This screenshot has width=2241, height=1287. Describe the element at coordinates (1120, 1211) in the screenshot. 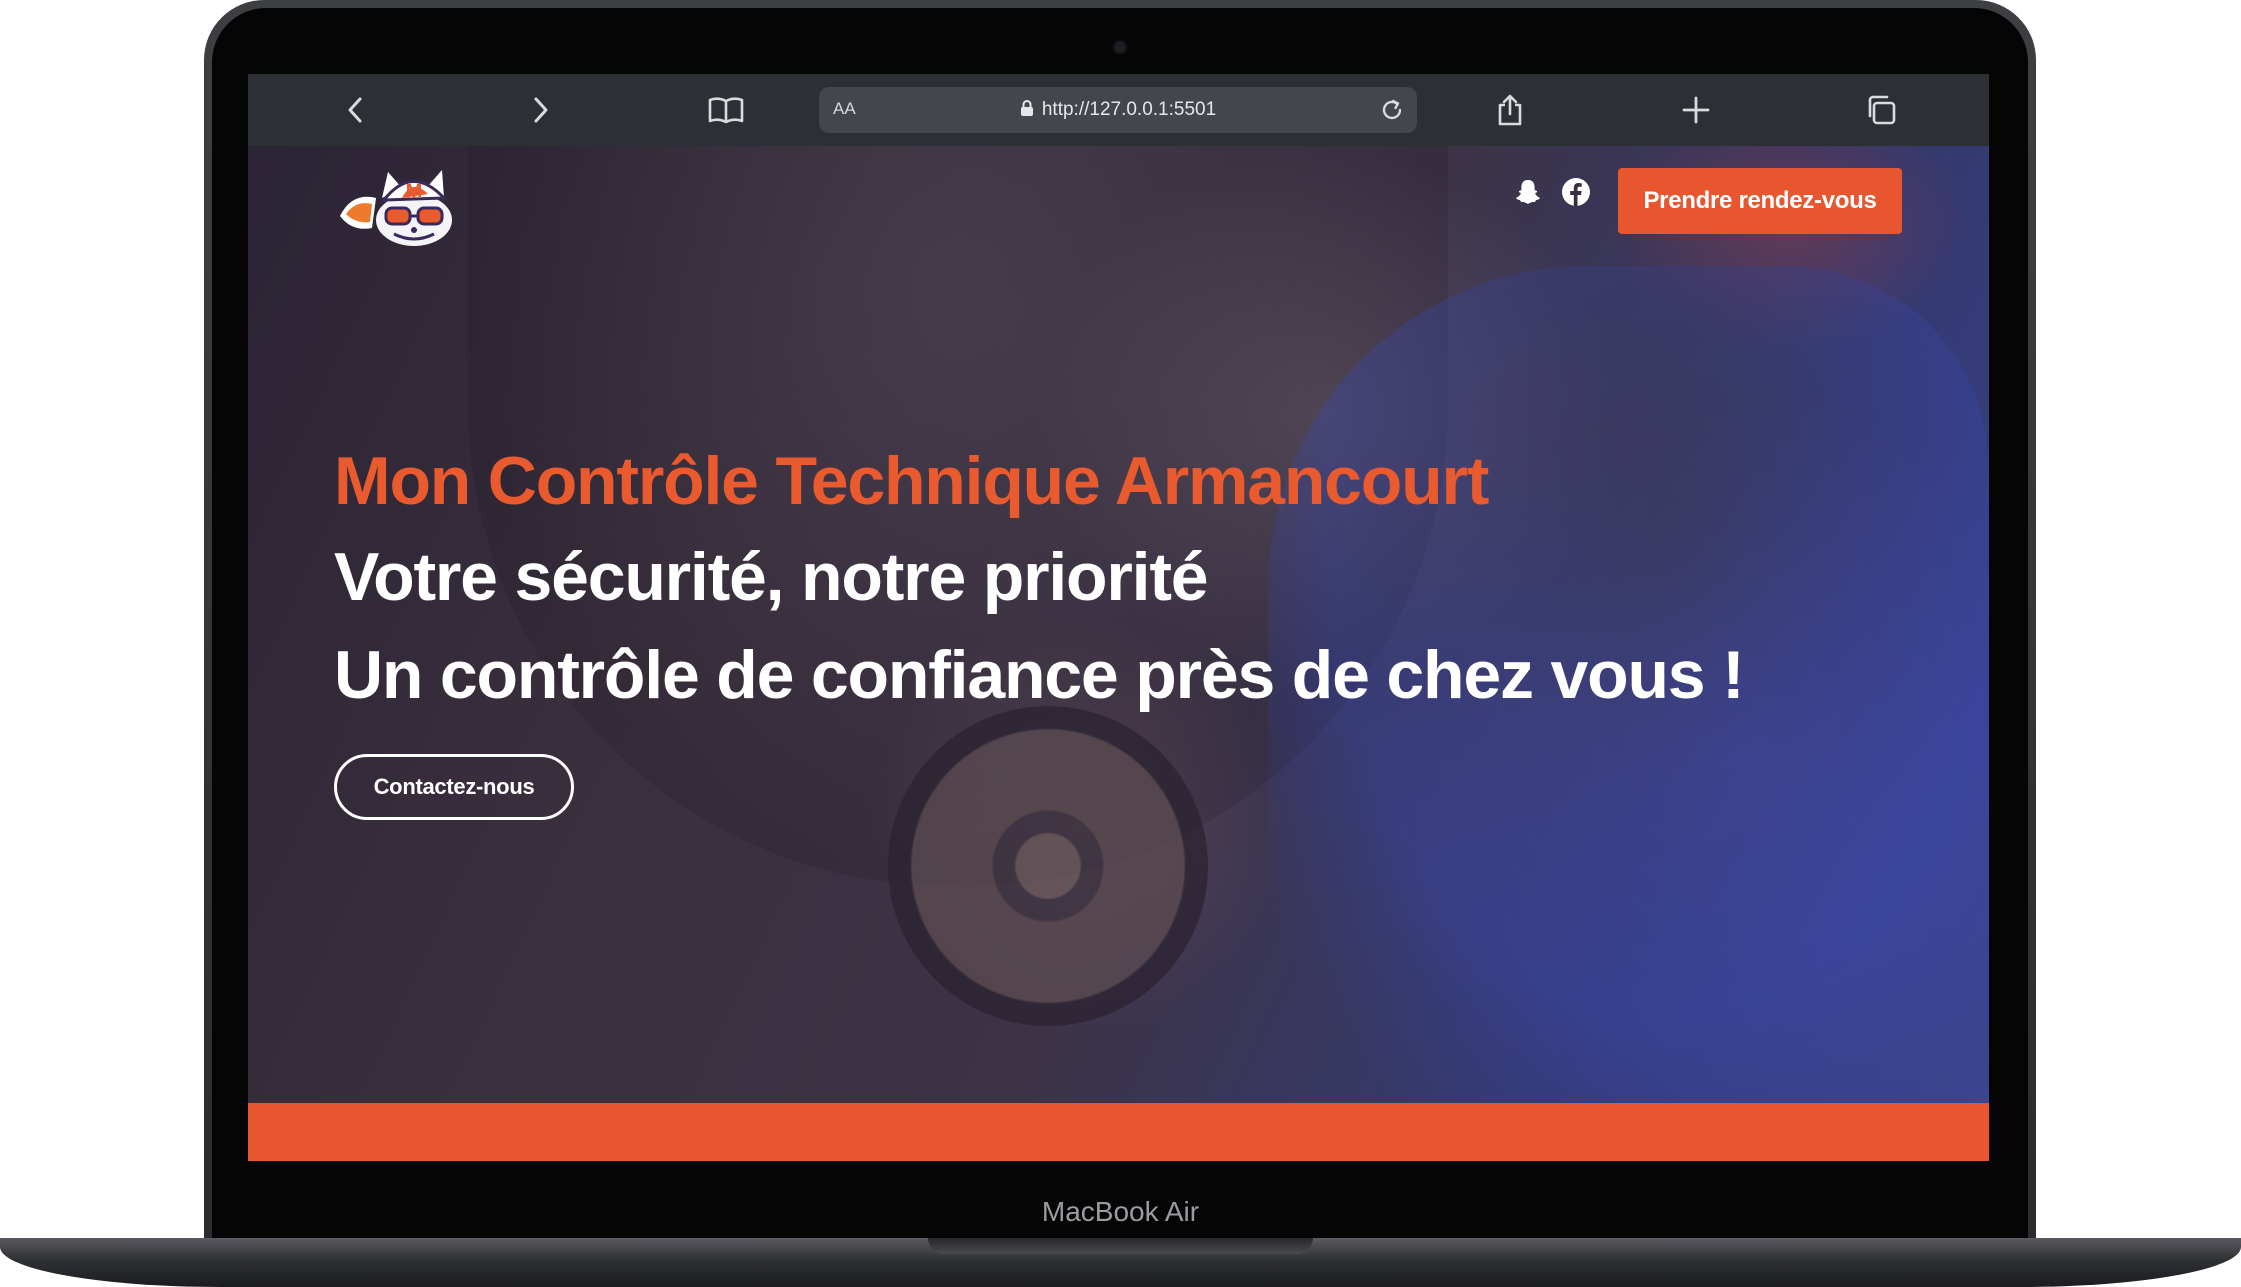

I see `device-label: MacBook Air` at that location.